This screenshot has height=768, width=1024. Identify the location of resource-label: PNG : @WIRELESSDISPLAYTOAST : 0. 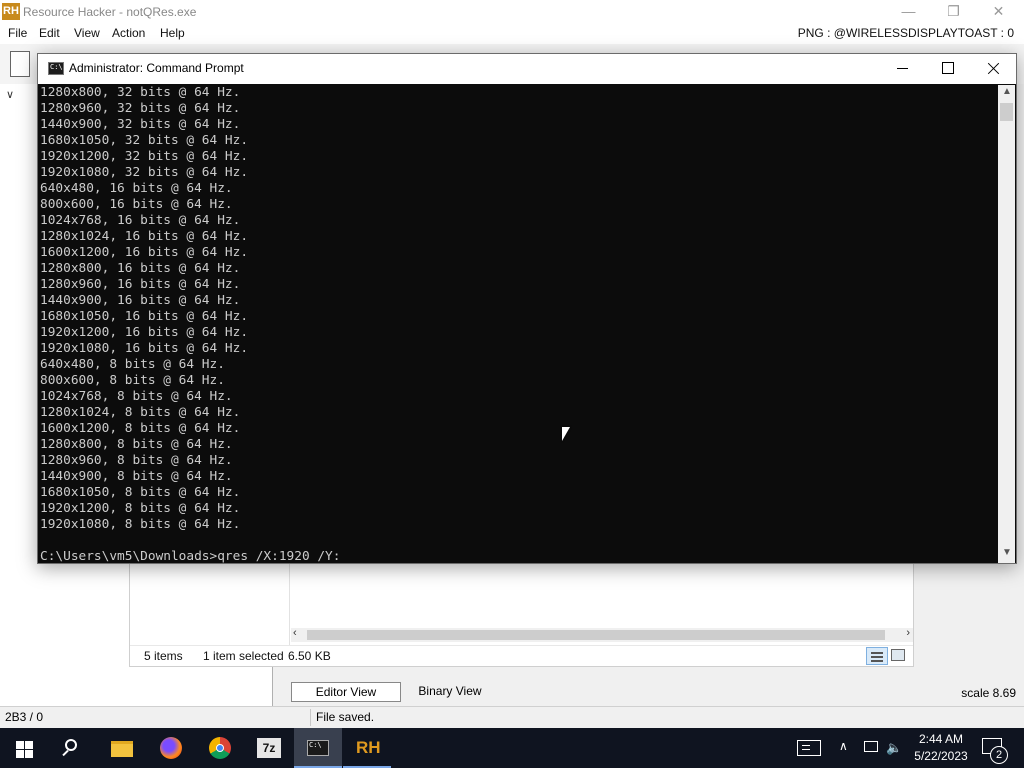
(905, 33).